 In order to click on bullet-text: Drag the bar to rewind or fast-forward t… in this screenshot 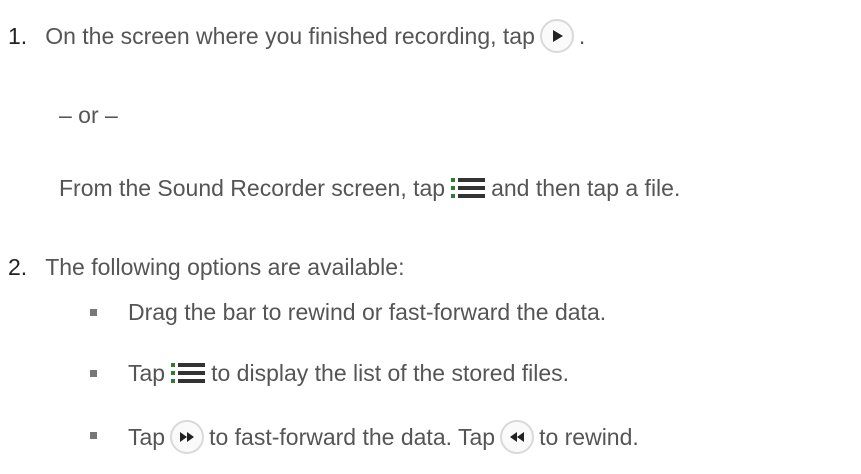, I will do `click(367, 312)`.